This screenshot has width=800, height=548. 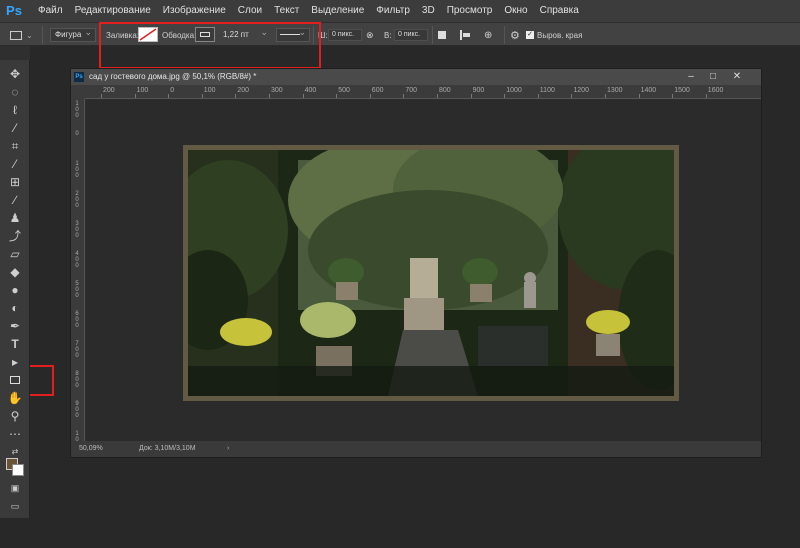 I want to click on ruler-tick-label: 1100, so click(x=547, y=90).